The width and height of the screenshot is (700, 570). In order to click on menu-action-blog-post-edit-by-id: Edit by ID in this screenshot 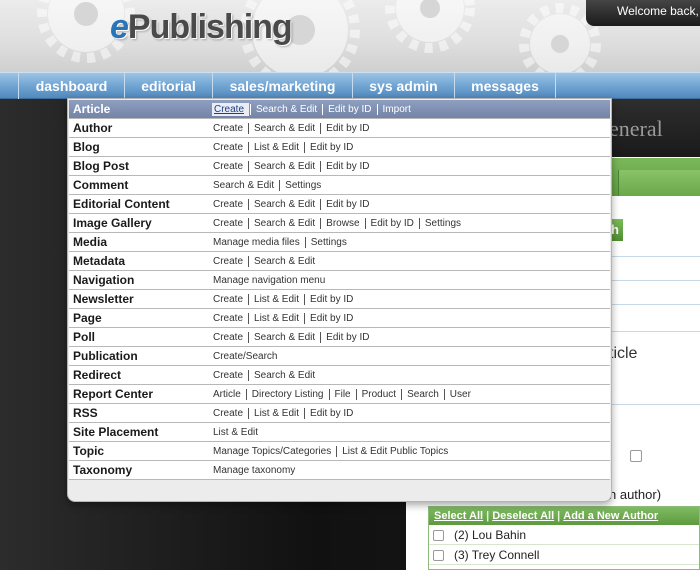, I will do `click(347, 166)`.